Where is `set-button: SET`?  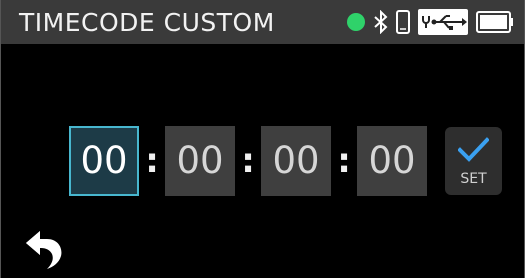
set-button: SET is located at coordinates (473, 161).